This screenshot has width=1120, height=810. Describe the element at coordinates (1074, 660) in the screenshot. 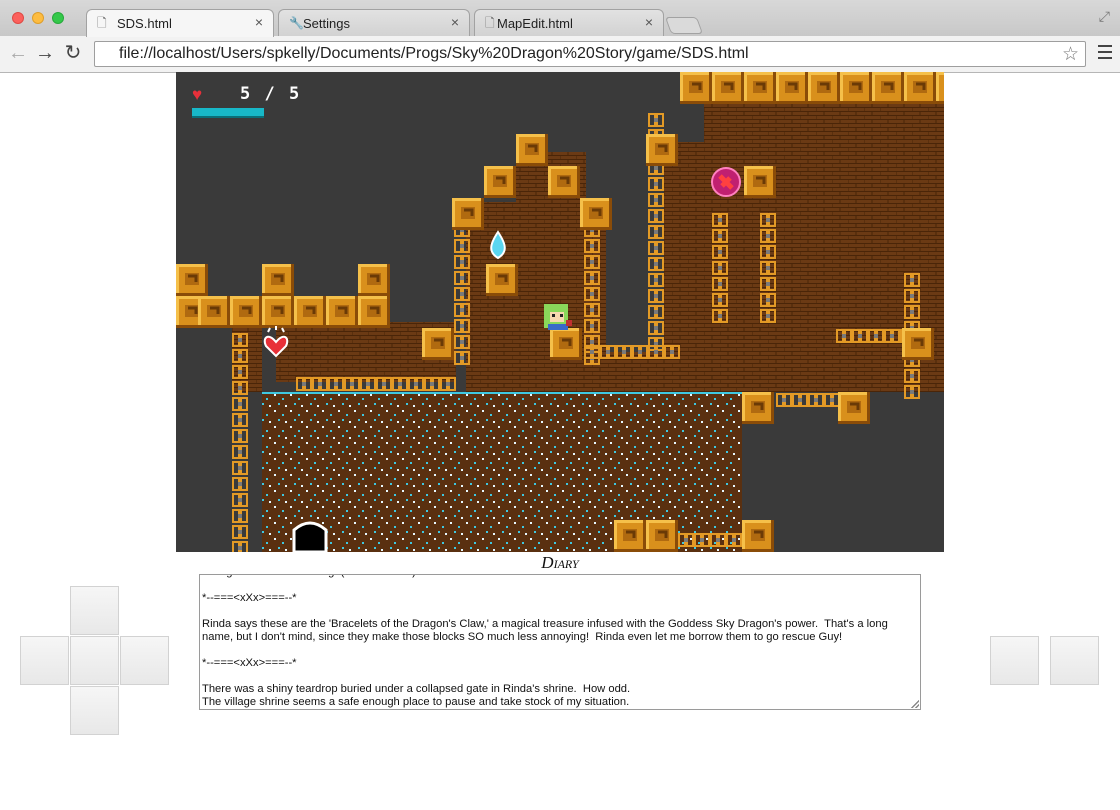

I see `action-b-button` at that location.